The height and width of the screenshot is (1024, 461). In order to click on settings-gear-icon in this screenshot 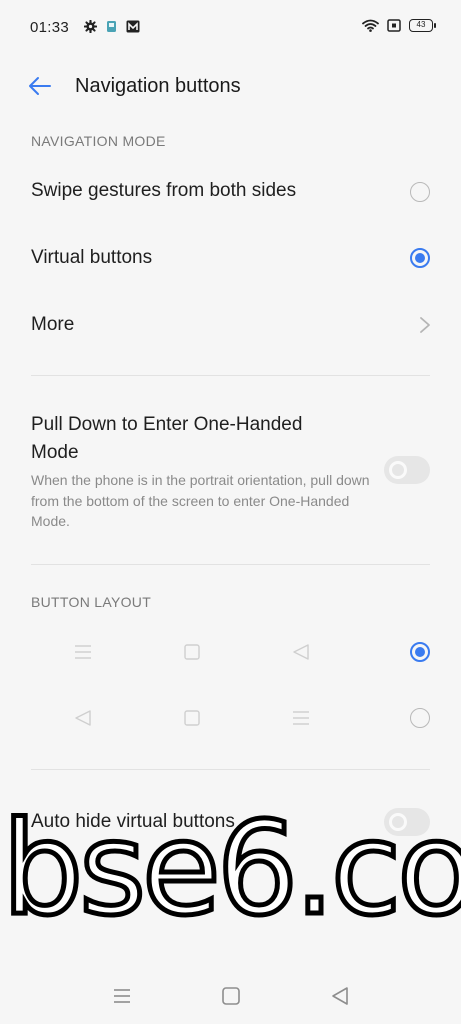, I will do `click(90, 26)`.